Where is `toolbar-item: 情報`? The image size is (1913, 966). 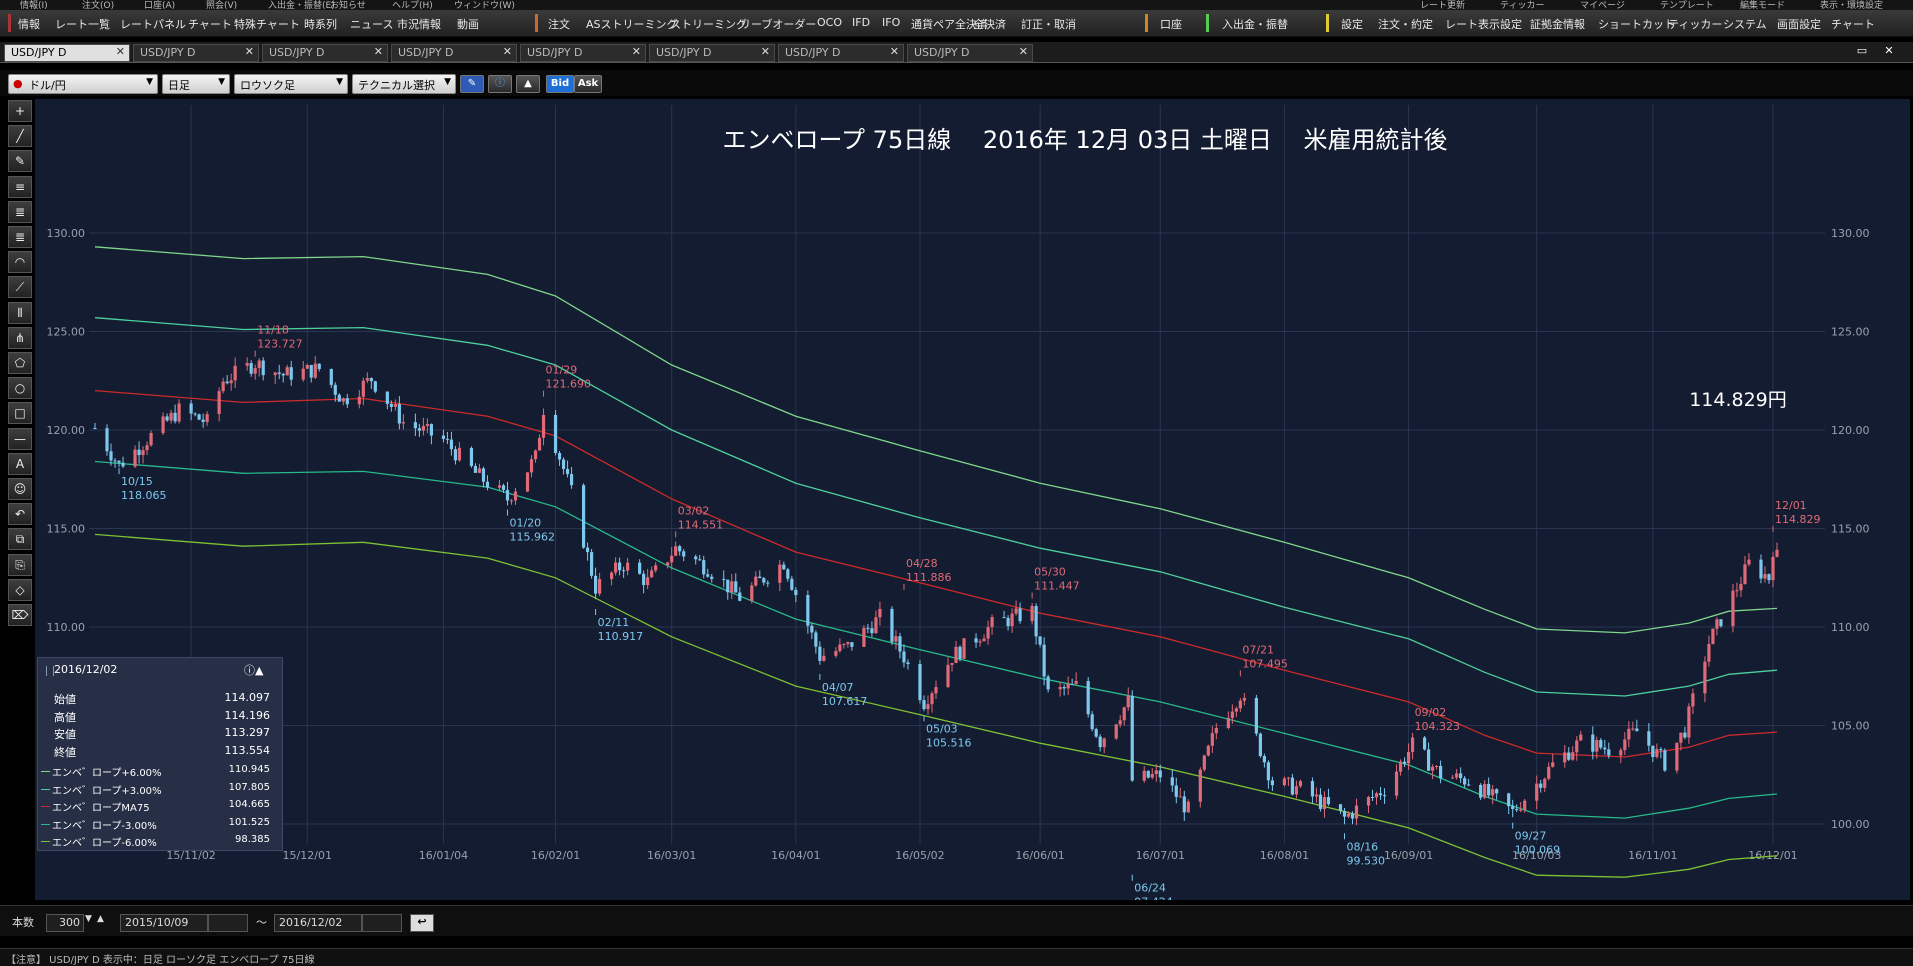
toolbar-item: 情報 is located at coordinates (29, 24).